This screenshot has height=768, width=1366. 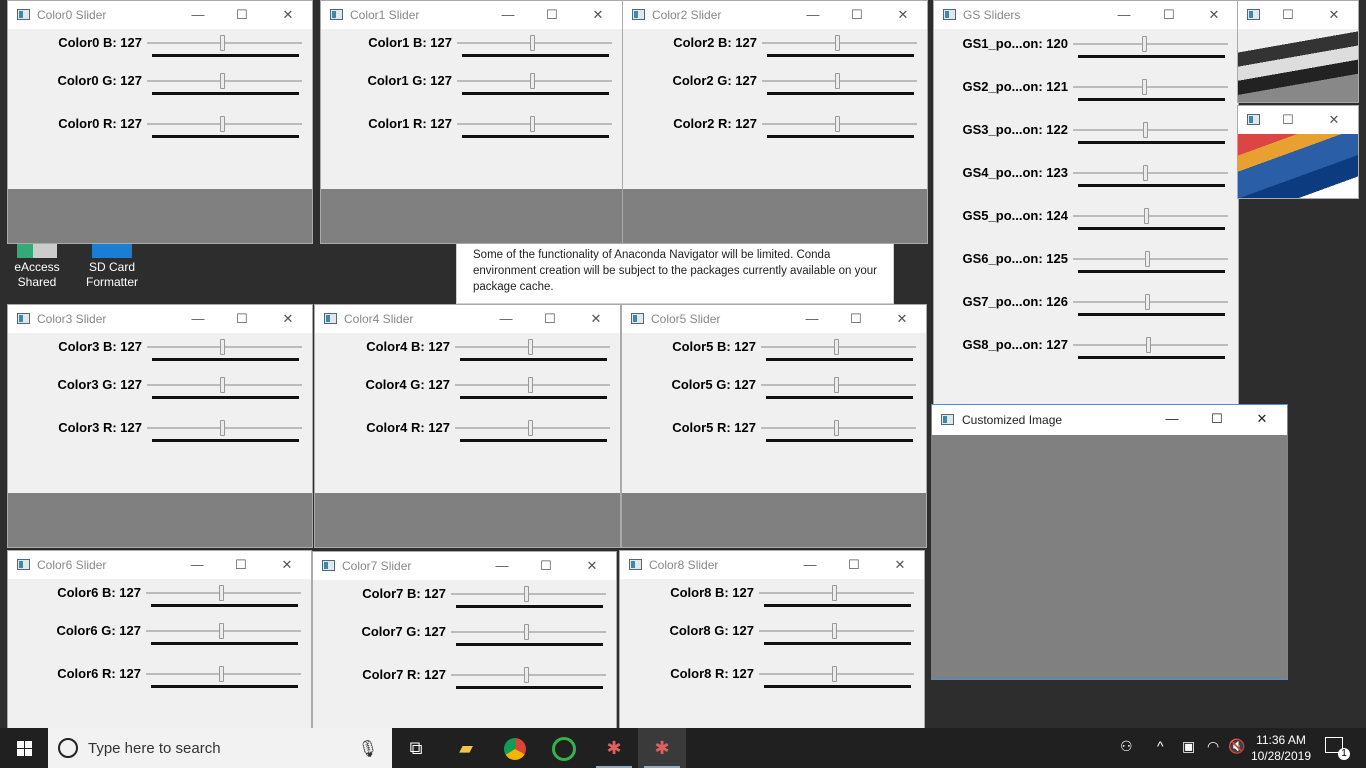 What do you see at coordinates (1188, 746) in the screenshot?
I see `security-icon: ▣` at bounding box center [1188, 746].